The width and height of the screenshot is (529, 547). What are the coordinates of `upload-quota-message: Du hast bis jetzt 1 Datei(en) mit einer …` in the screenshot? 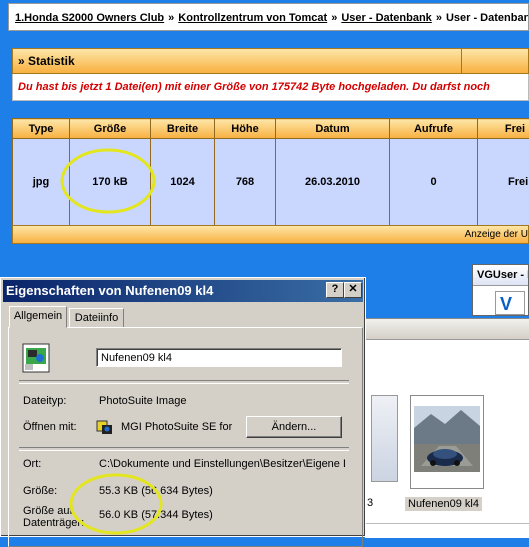 It's located at (270, 87).